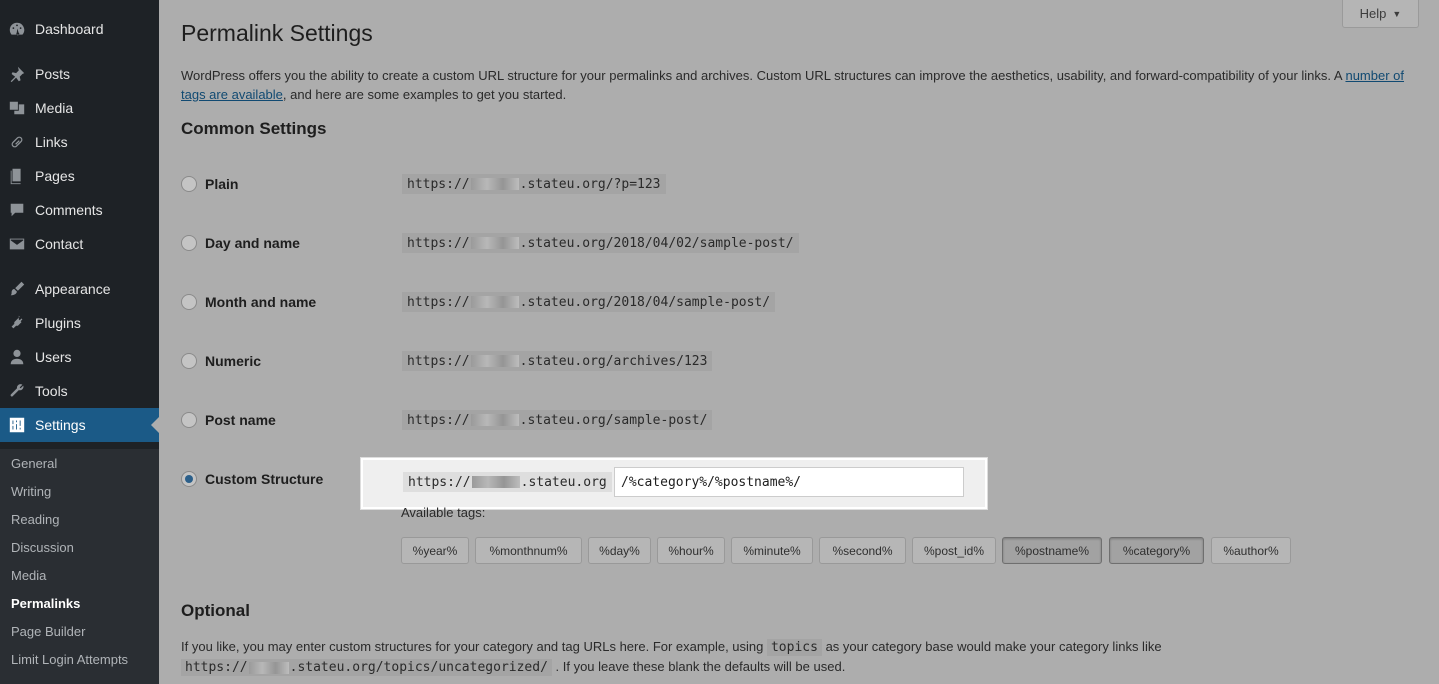 This screenshot has width=1439, height=684. I want to click on tag-button-author: %author%, so click(1251, 550).